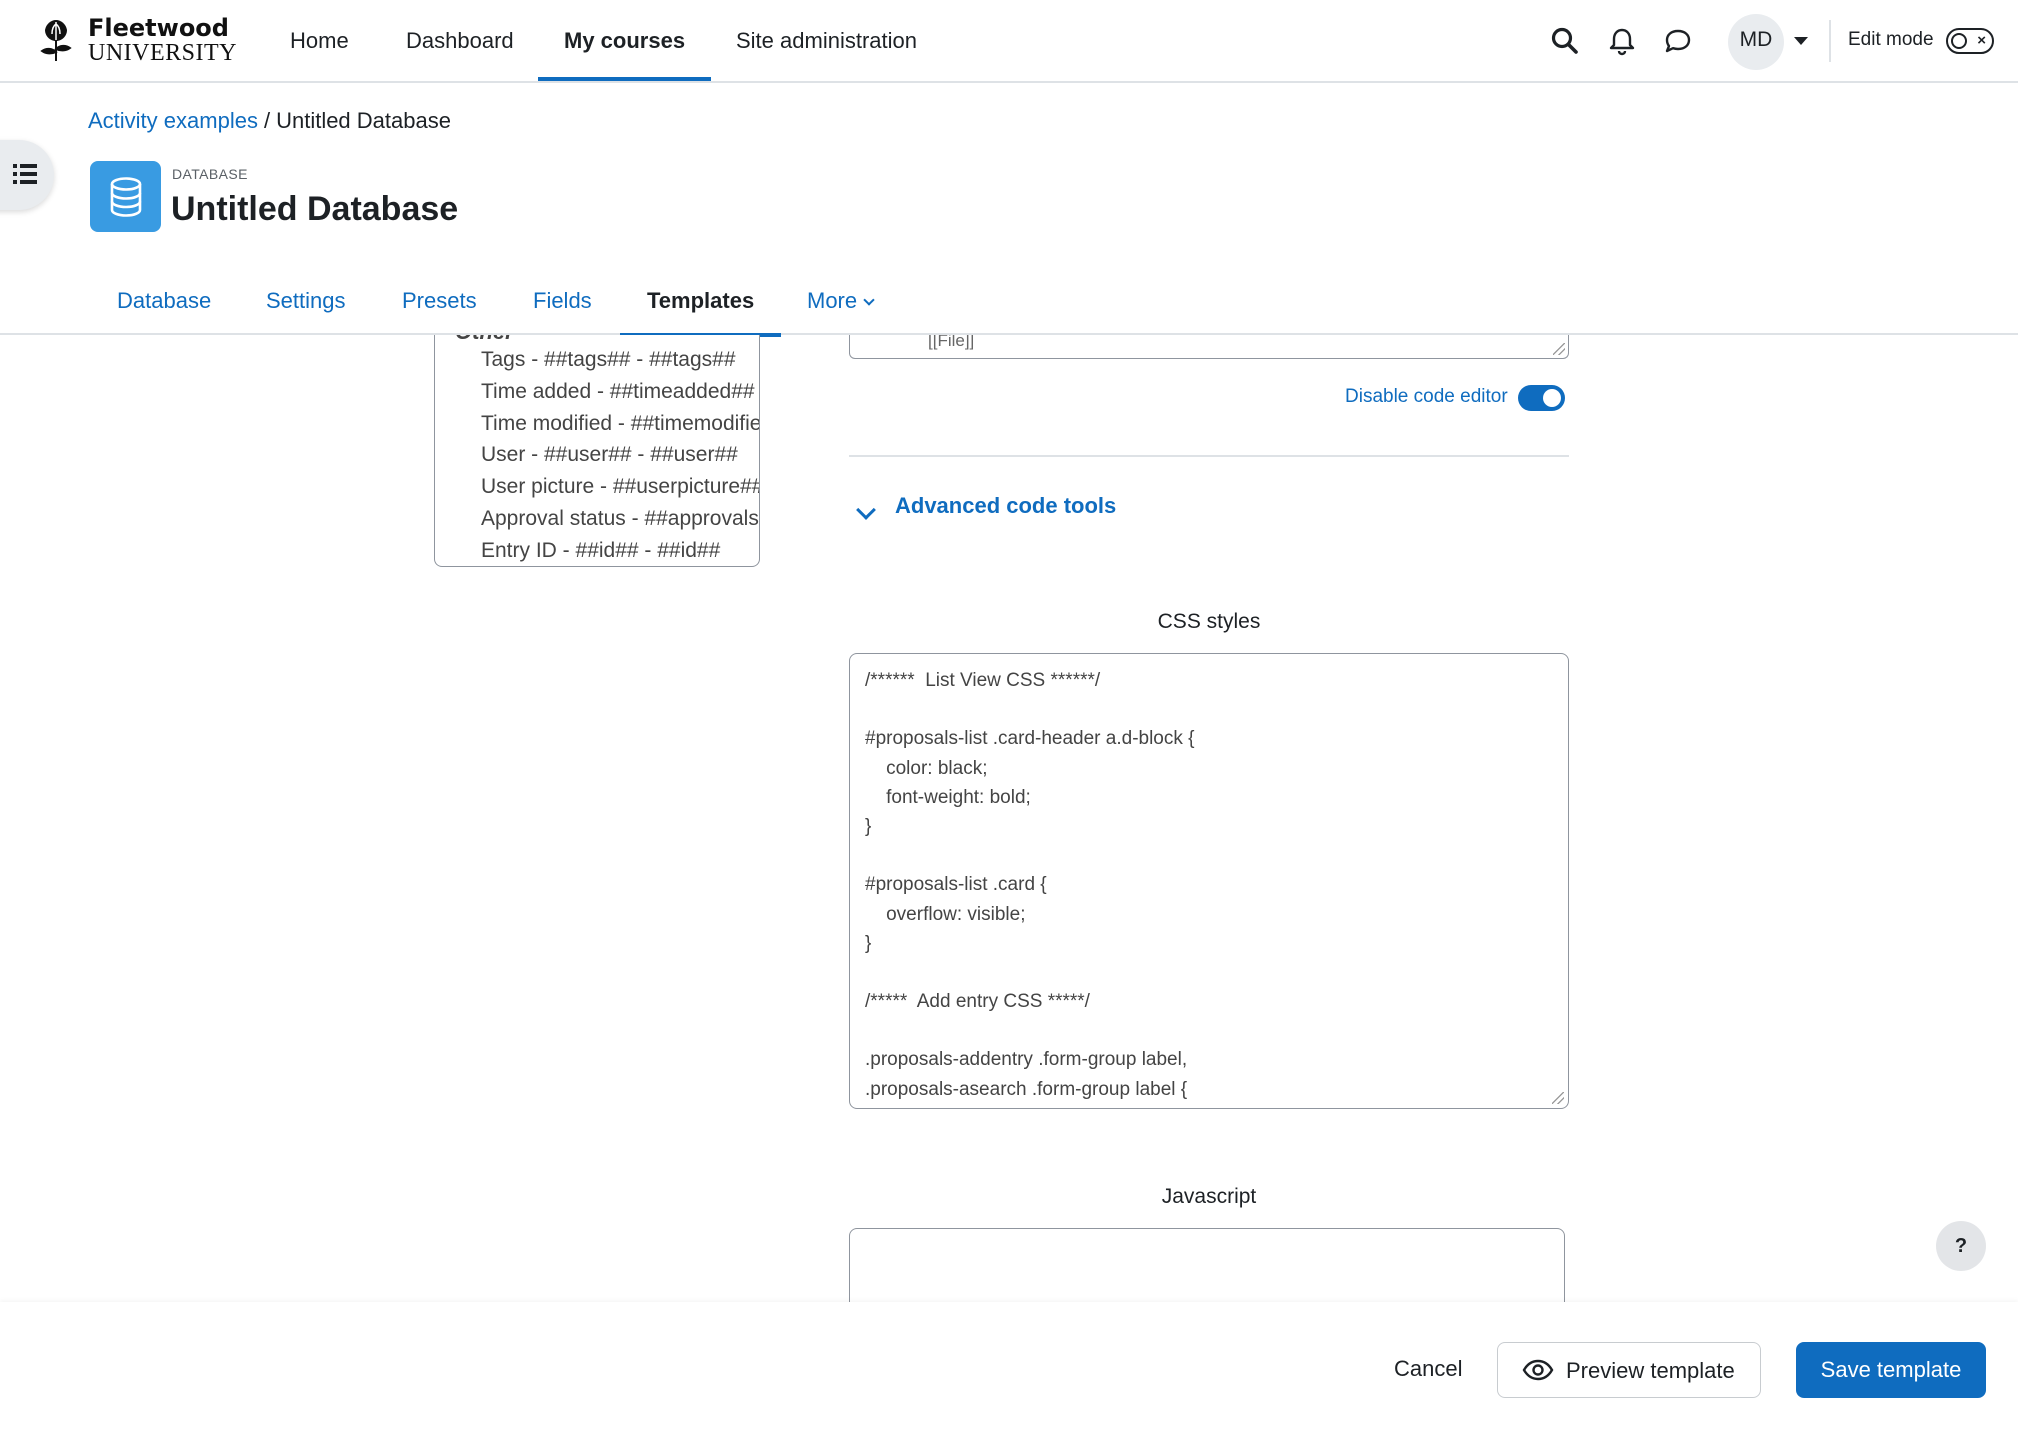  Describe the element at coordinates (608, 360) in the screenshot. I see `tag-item-tags: Tags - ##tags## - ##tags##` at that location.